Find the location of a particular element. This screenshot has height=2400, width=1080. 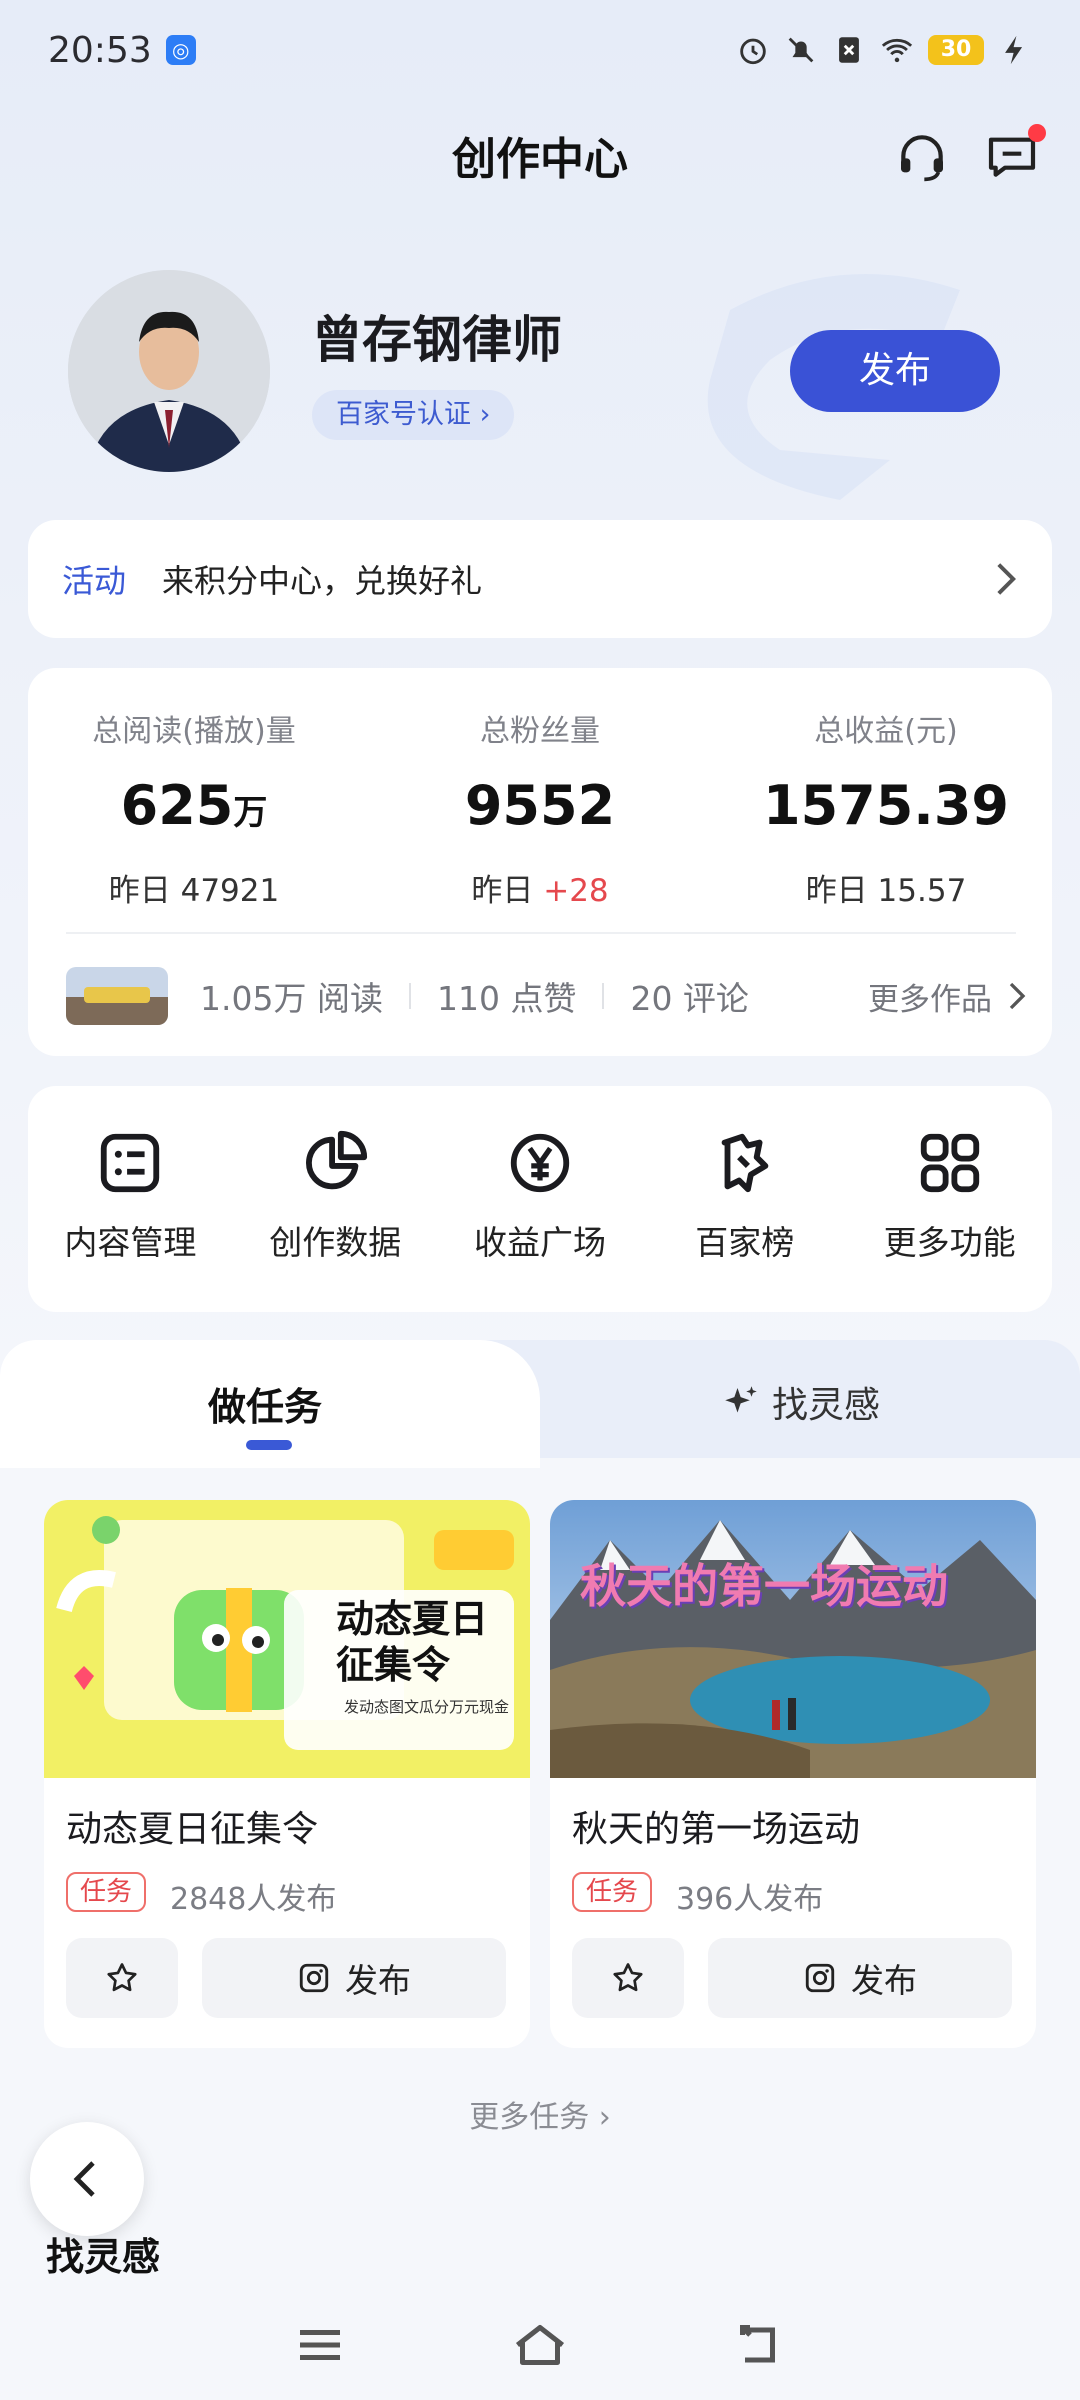

more-tasks-label: 更多任务 is located at coordinates (529, 2117).